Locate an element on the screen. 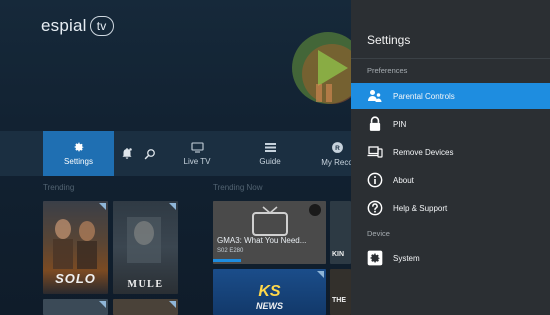 Image resolution: width=550 pixels, height=315 pixels. nav-search is located at coordinates (150, 153).